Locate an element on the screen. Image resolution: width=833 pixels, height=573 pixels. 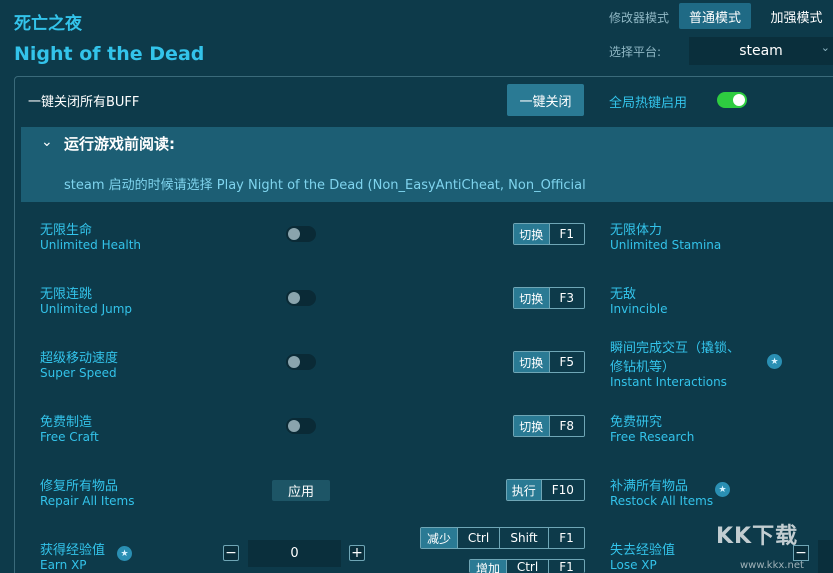
close-all-buff-button: 一键关闭 is located at coordinates (545, 100).